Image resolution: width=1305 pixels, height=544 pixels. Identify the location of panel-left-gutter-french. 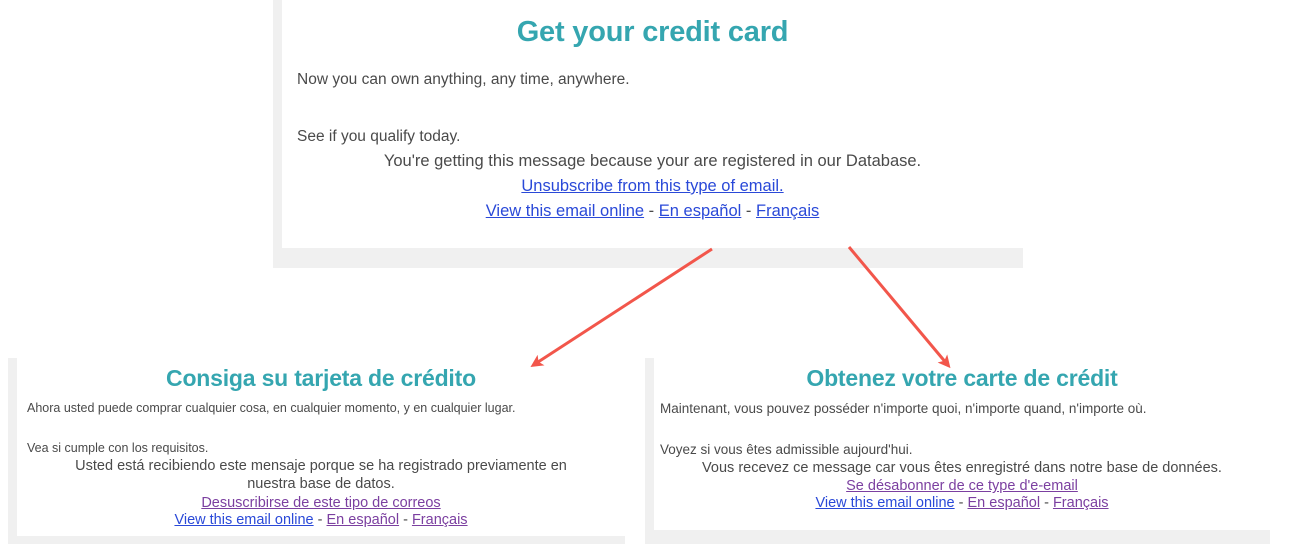
(649, 451).